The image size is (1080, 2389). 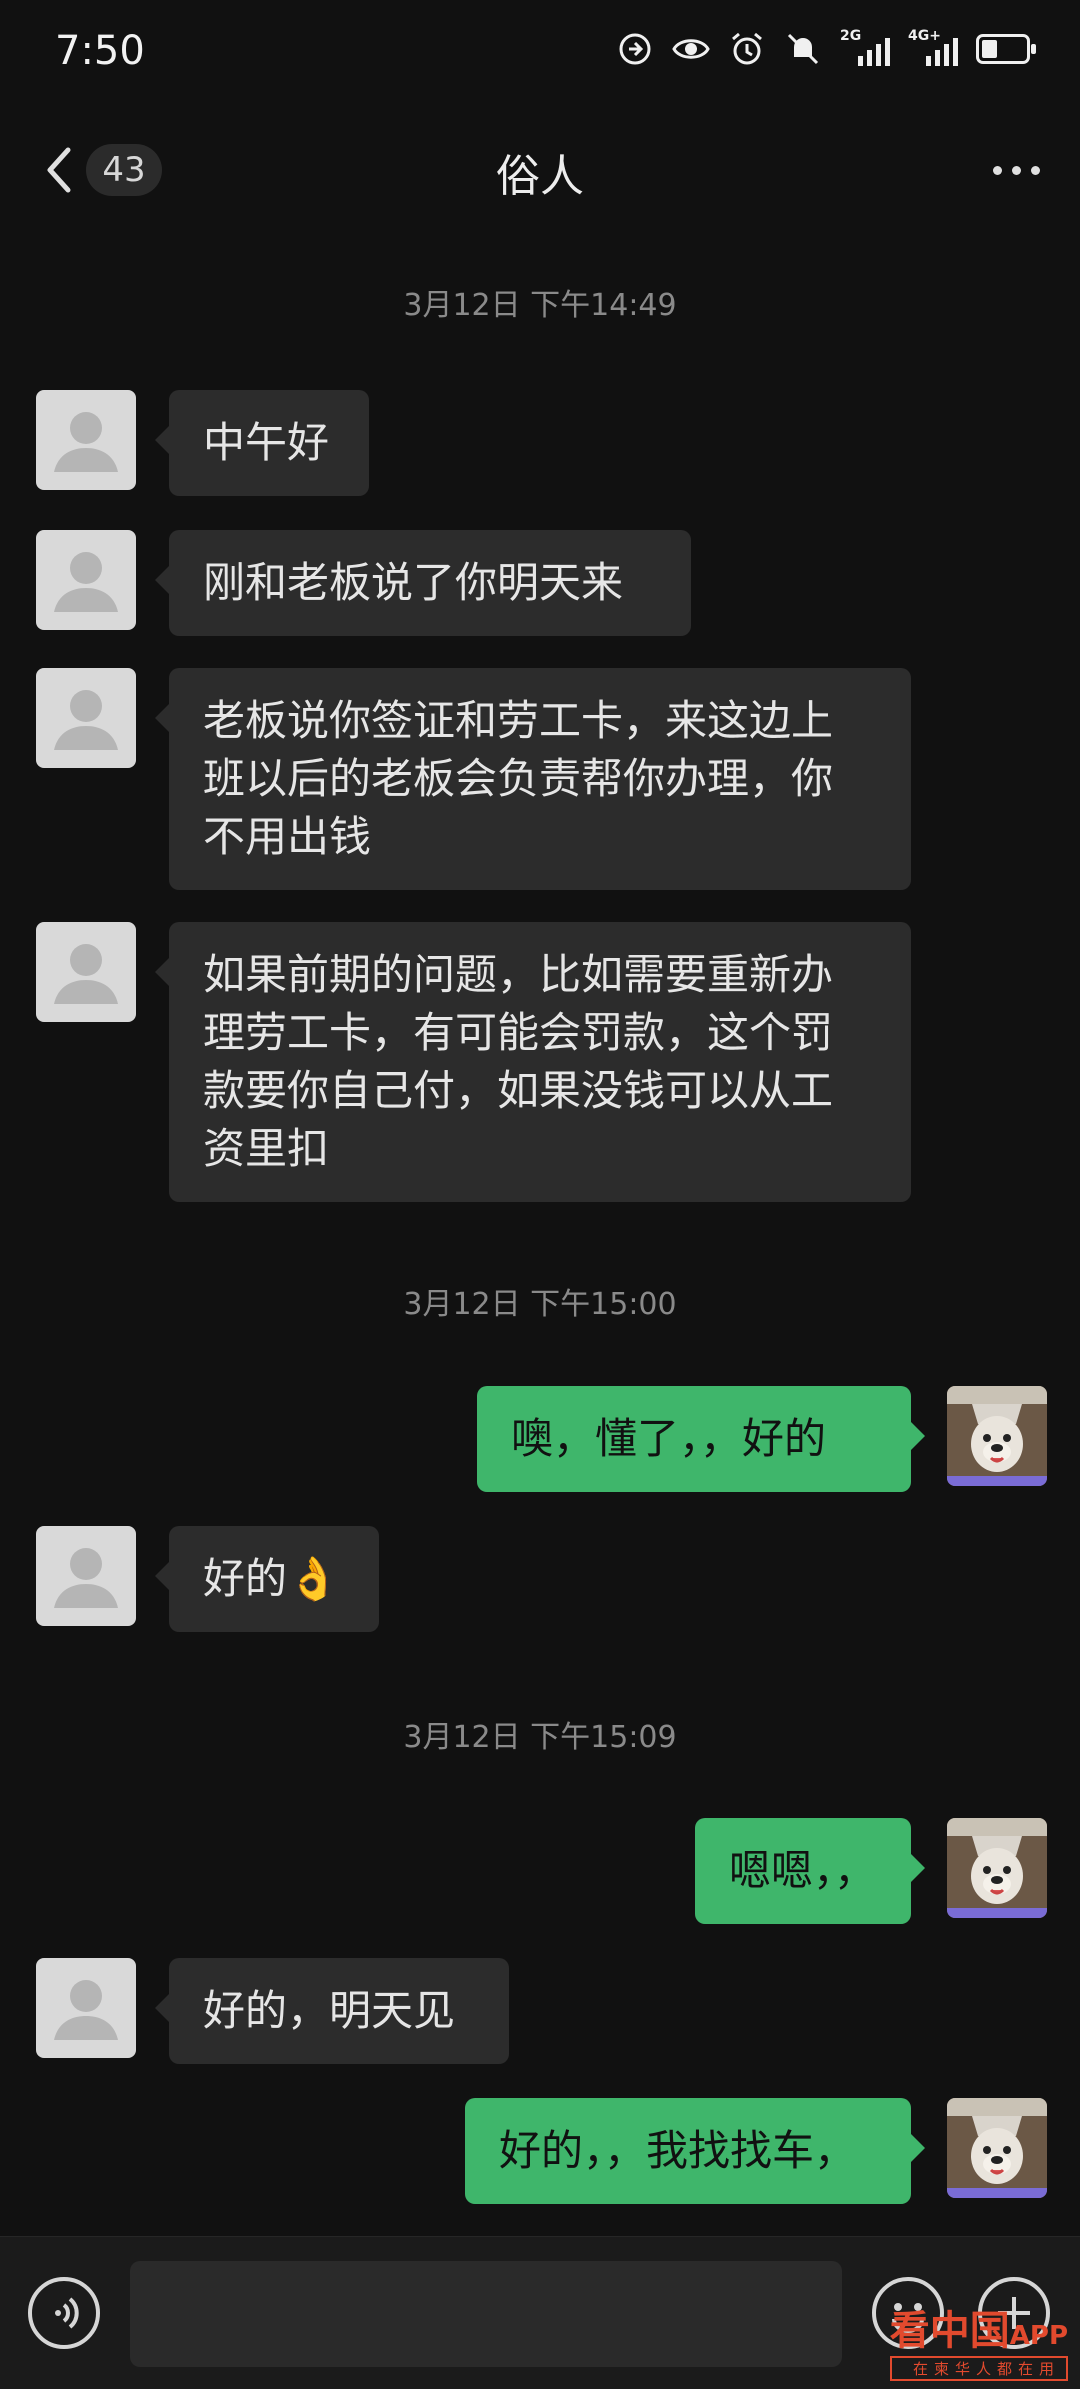 What do you see at coordinates (67, 2313) in the screenshot?
I see `voice-icon` at bounding box center [67, 2313].